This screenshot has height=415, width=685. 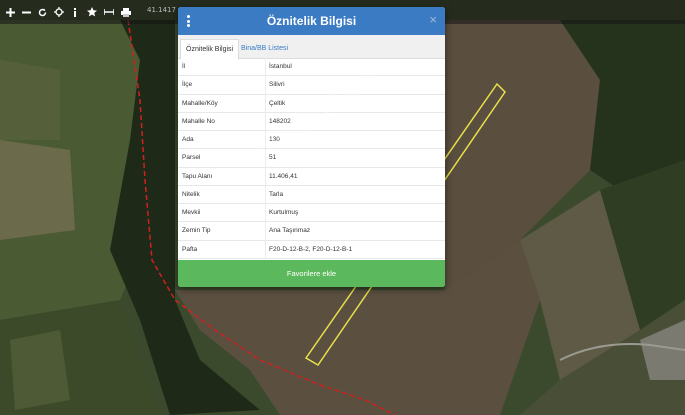 I want to click on row-key: İlçe, so click(x=187, y=85).